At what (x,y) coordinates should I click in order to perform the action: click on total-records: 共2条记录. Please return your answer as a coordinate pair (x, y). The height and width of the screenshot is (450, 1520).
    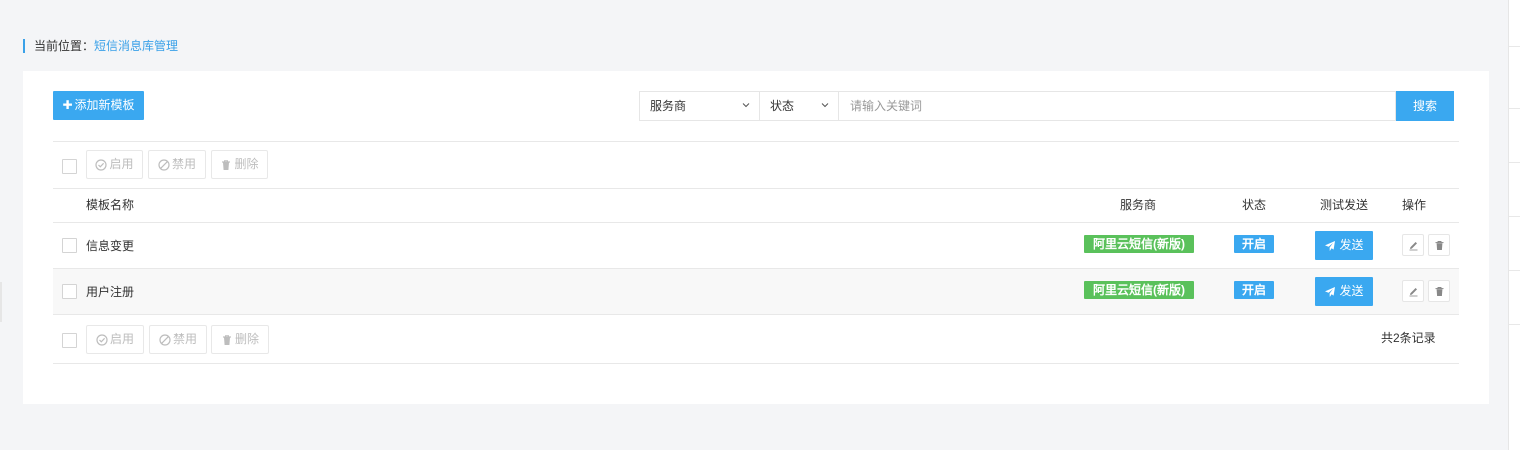
    Looking at the image, I should click on (1408, 338).